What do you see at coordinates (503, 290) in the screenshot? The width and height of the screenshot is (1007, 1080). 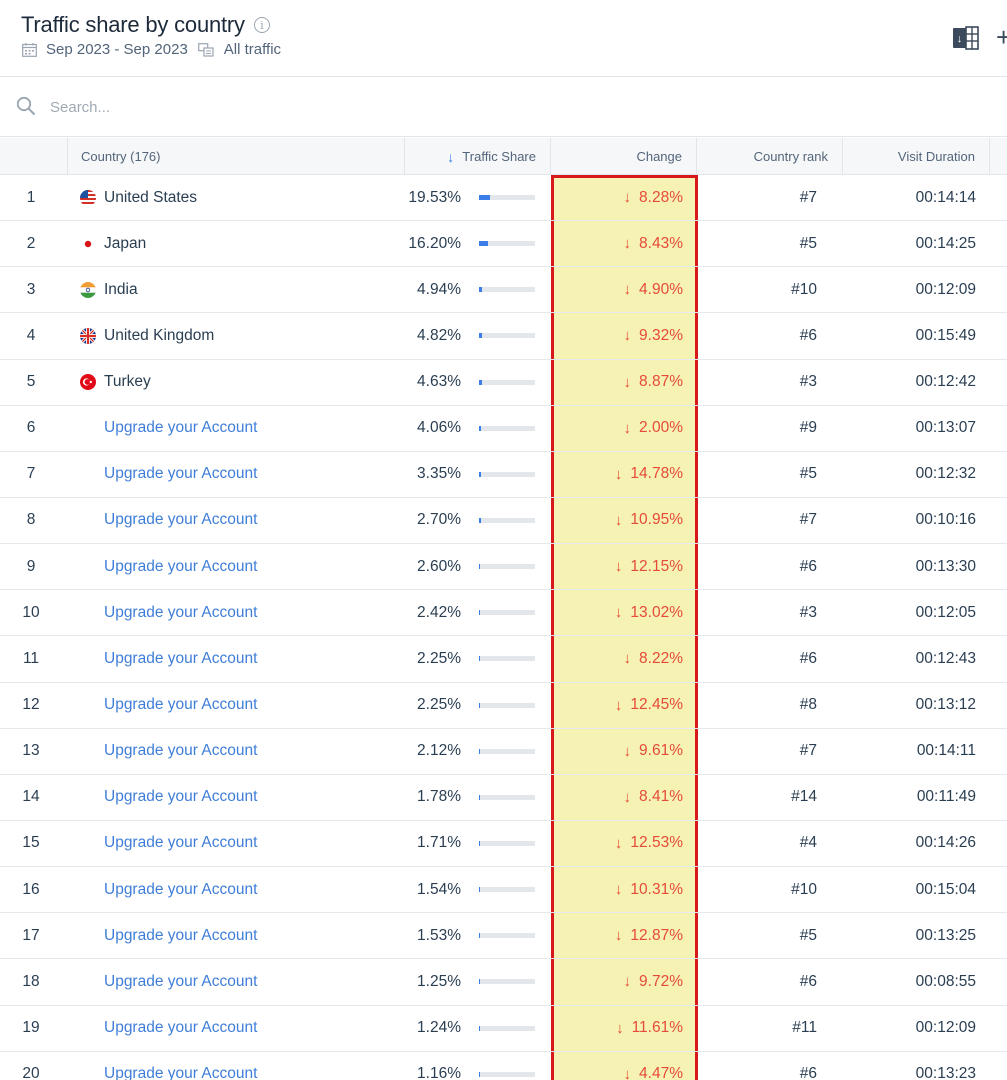 I see `table-row: 3 India 4.94% ↓ 4.90% #10 00:12:09` at bounding box center [503, 290].